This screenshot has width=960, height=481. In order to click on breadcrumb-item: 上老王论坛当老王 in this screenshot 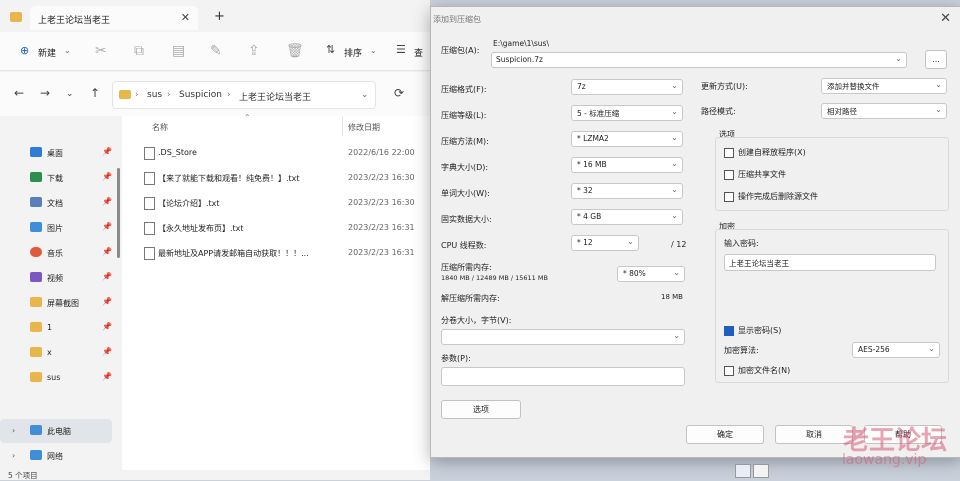, I will do `click(275, 96)`.